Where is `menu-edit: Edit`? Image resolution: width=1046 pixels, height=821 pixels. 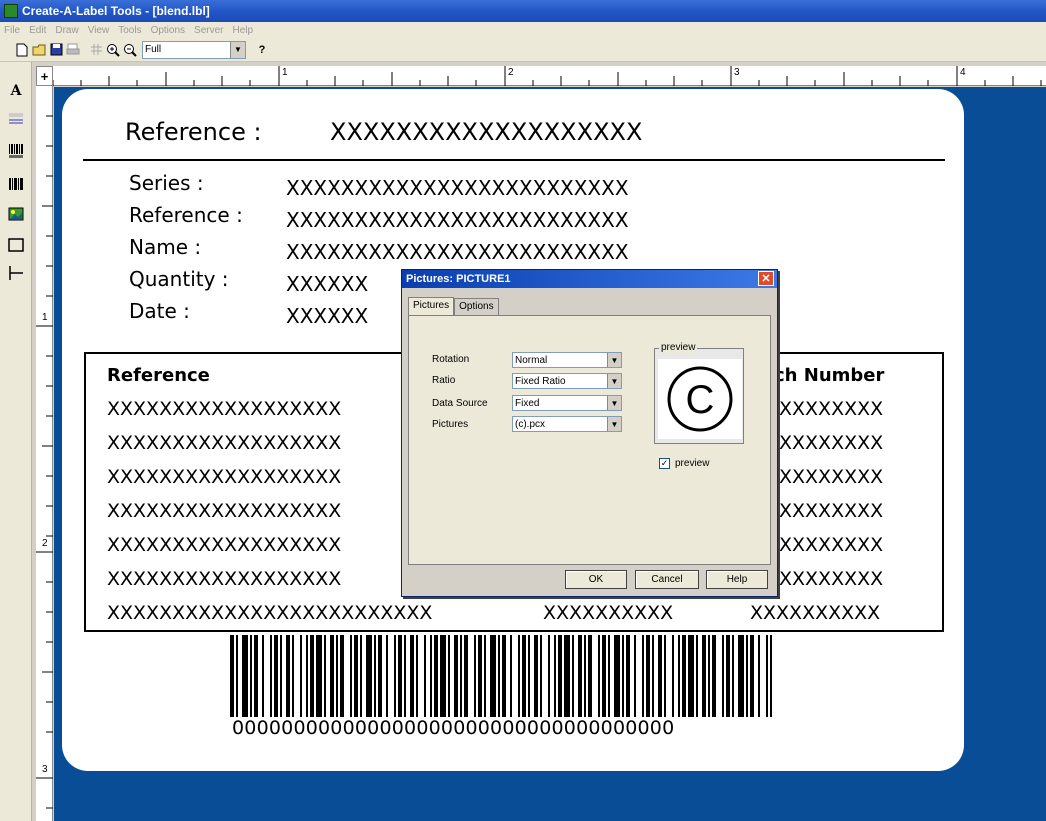 menu-edit: Edit is located at coordinates (37, 30).